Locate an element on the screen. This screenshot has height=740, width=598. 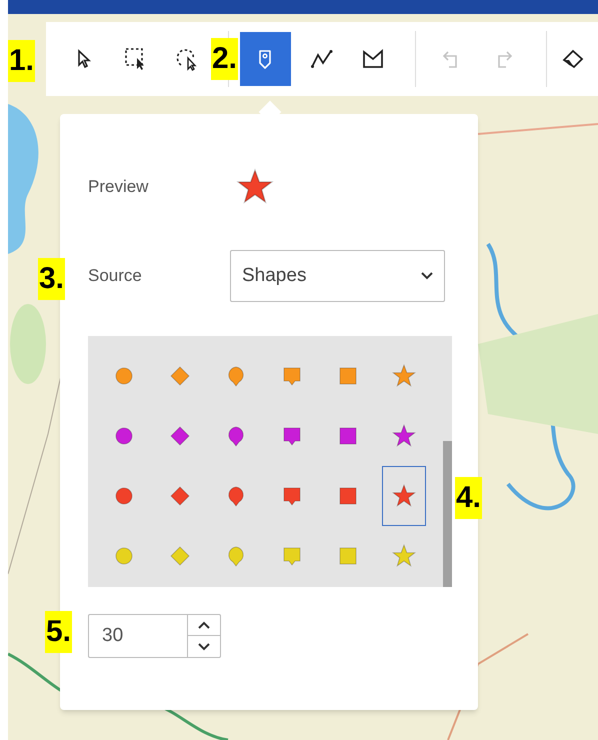
step-number-label: 1. is located at coordinates (22, 61).